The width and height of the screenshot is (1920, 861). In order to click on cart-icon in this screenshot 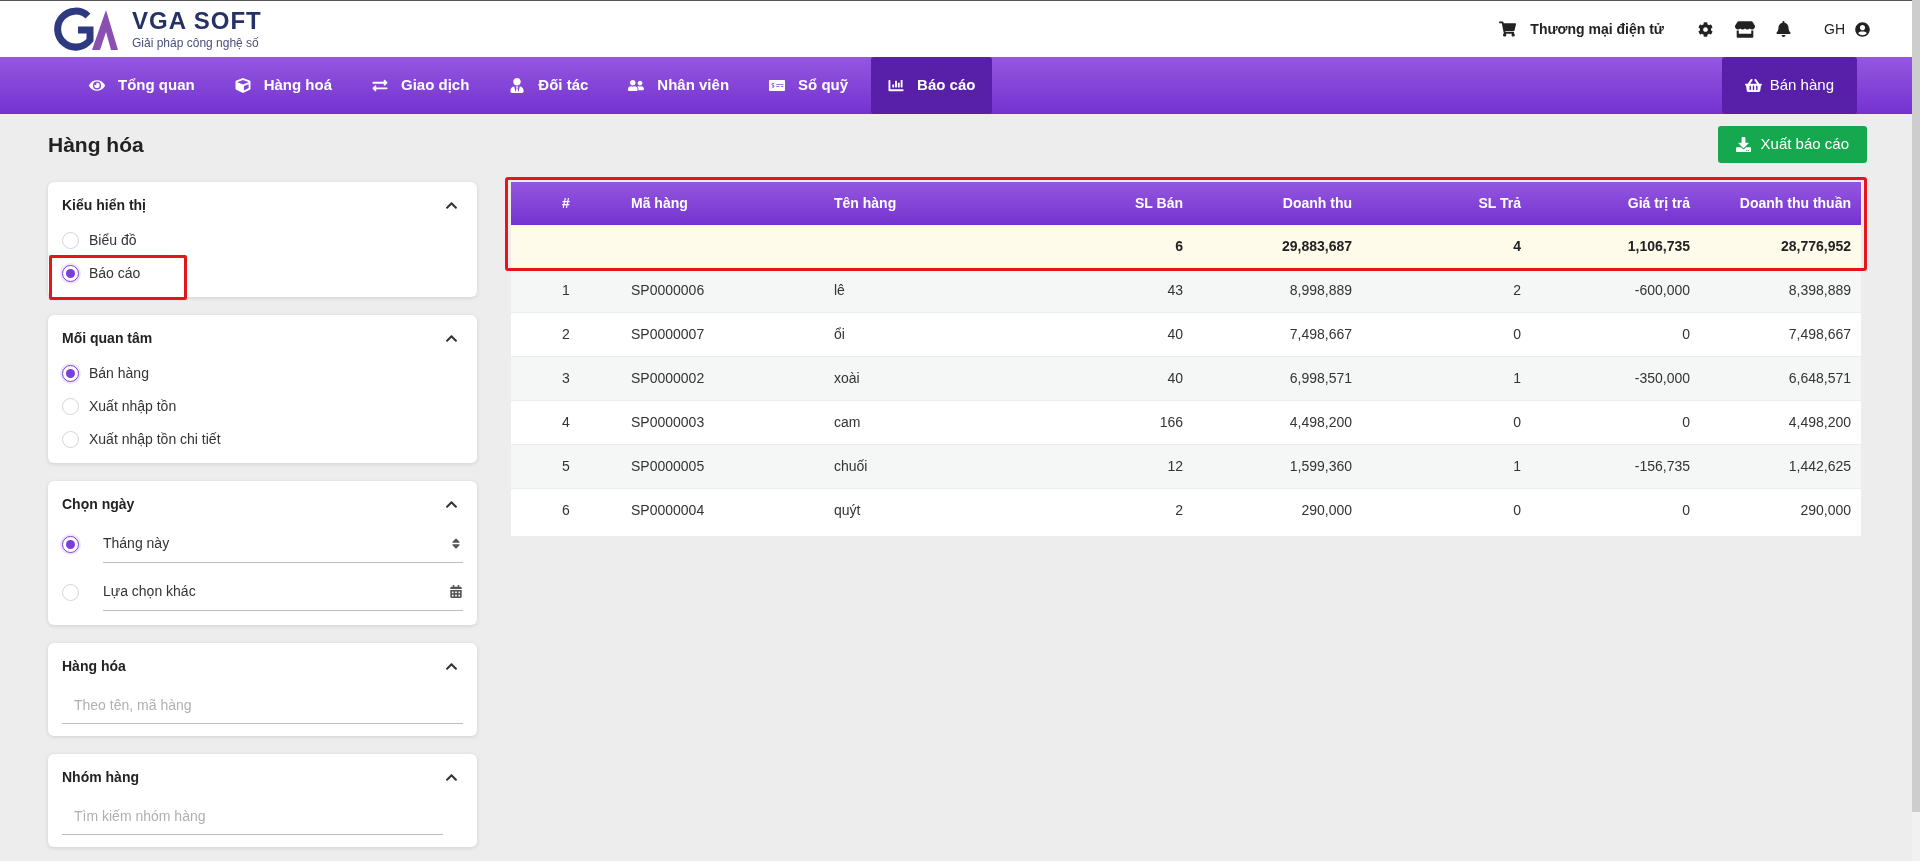, I will do `click(1508, 29)`.